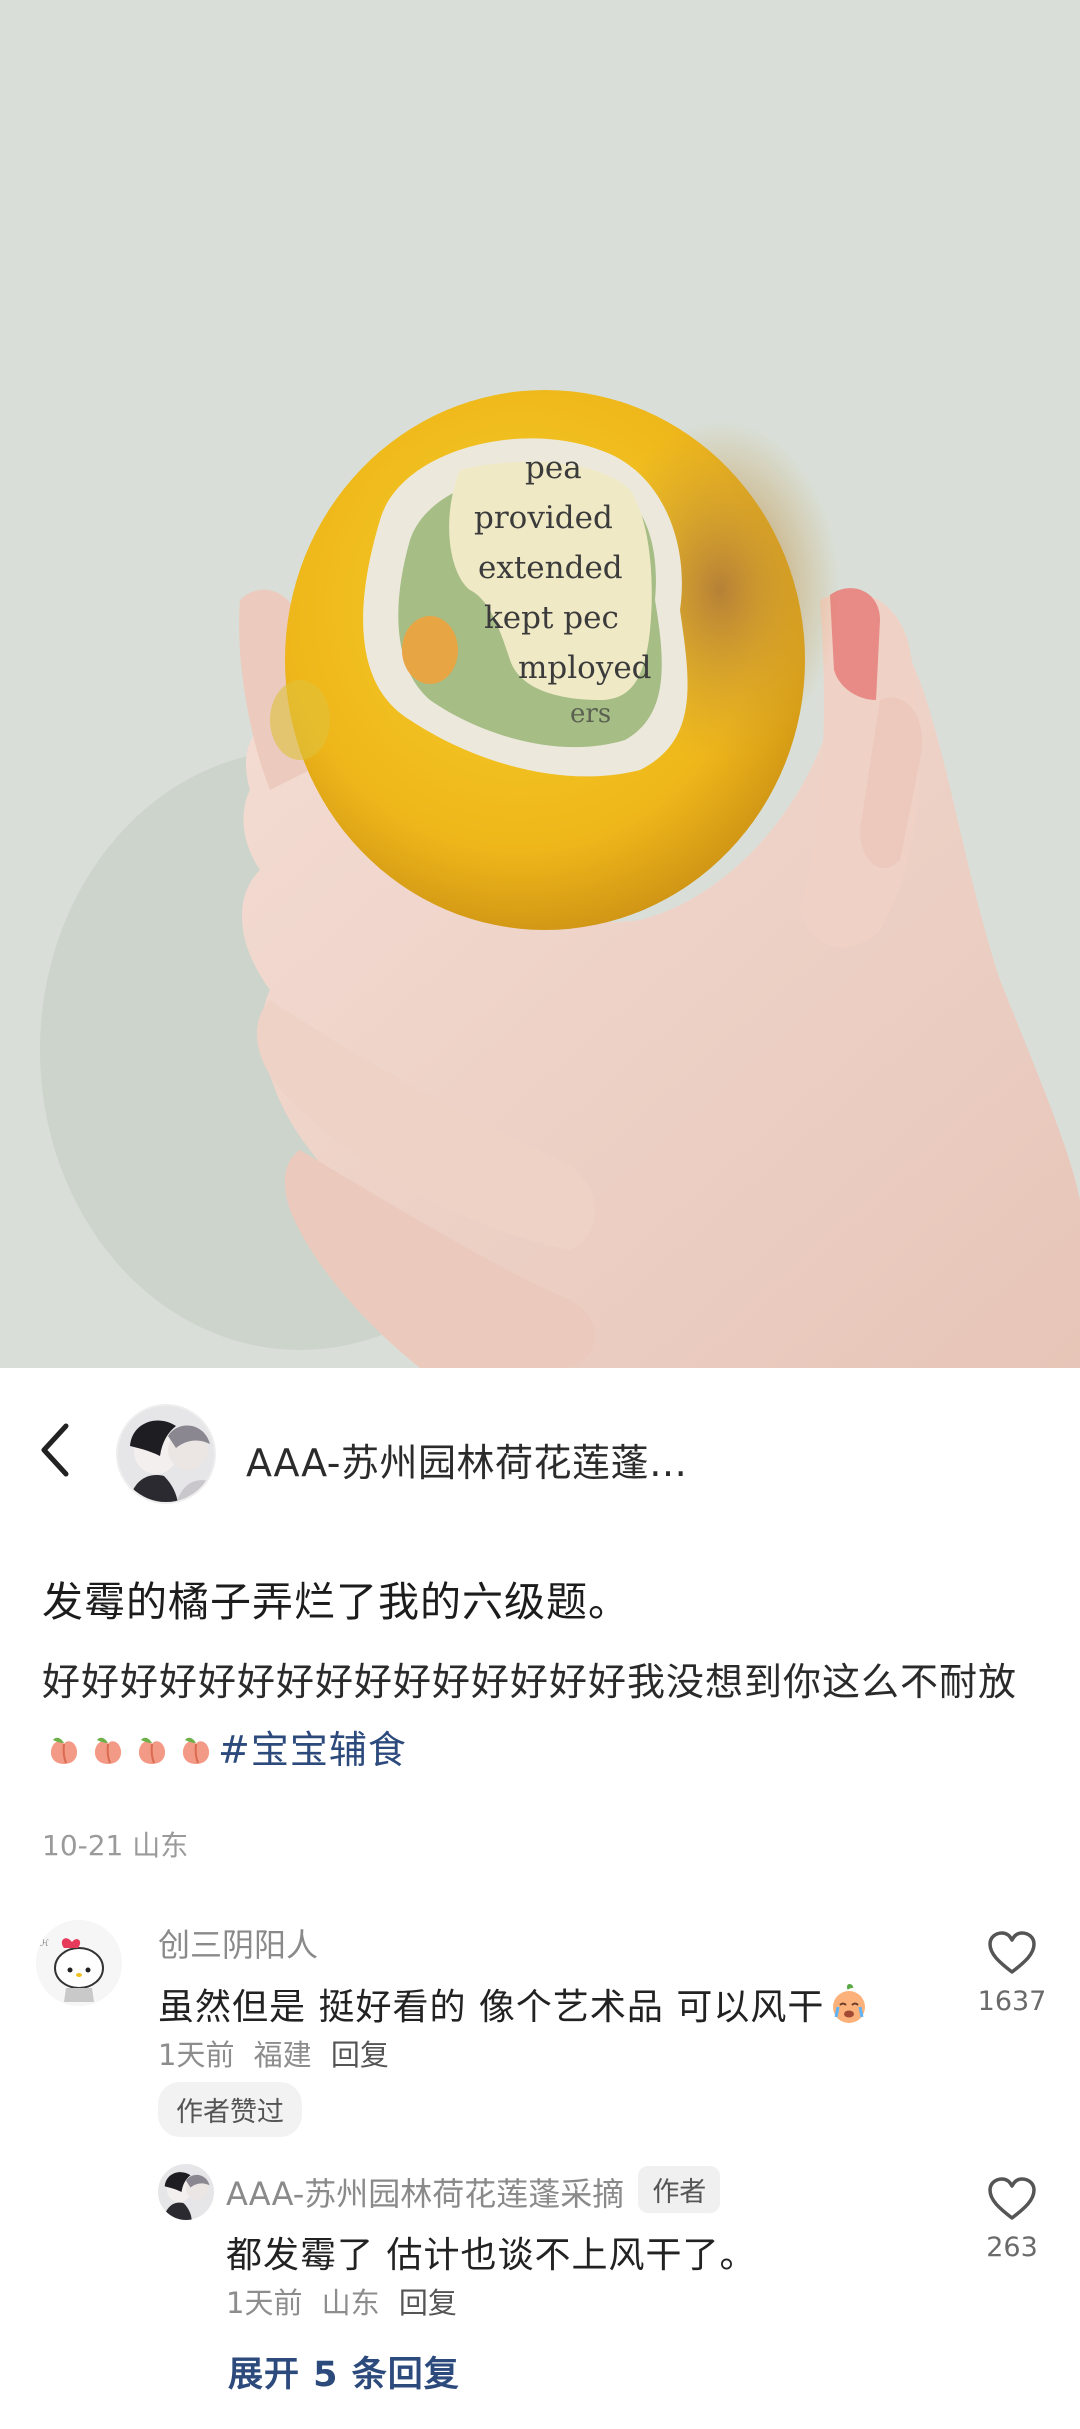  I want to click on hashtag-link: #宝宝辅食, so click(312, 1750).